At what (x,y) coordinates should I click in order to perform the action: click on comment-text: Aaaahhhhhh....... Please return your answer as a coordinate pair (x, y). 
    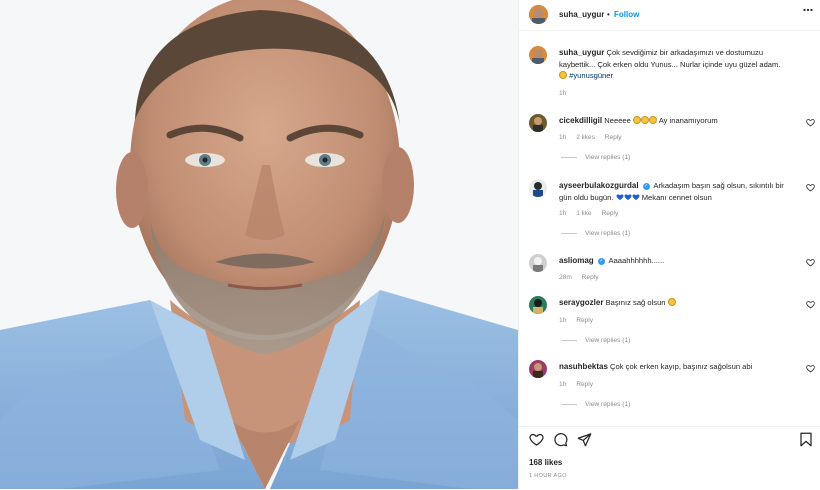
    Looking at the image, I should click on (636, 260).